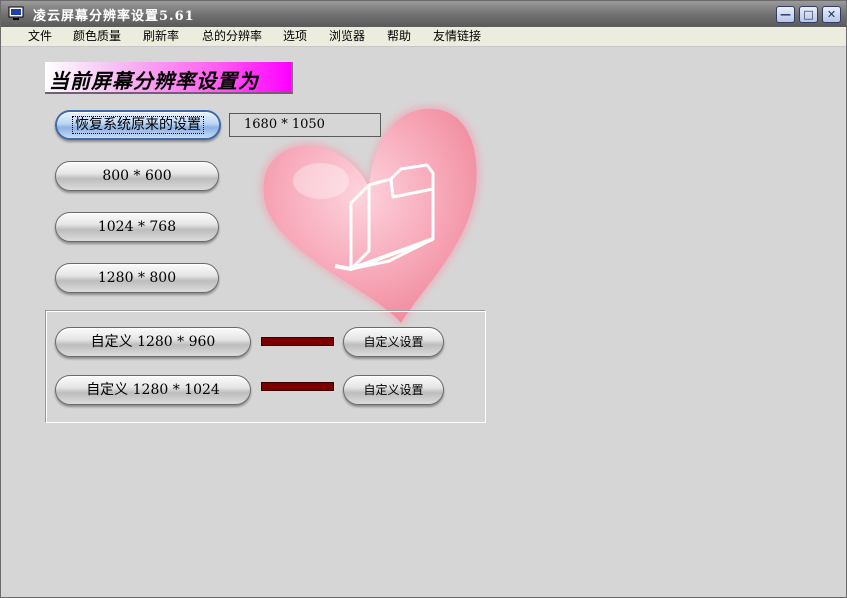 The width and height of the screenshot is (847, 598). What do you see at coordinates (423, 37) in the screenshot?
I see `menu-bar: 文件 颜色质量 刷新率 总的分辨率 选项 浏览器 帮助 友情链接` at bounding box center [423, 37].